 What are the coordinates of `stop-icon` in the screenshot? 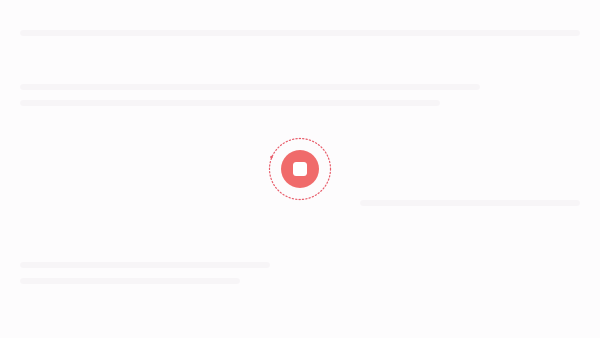 It's located at (300, 169).